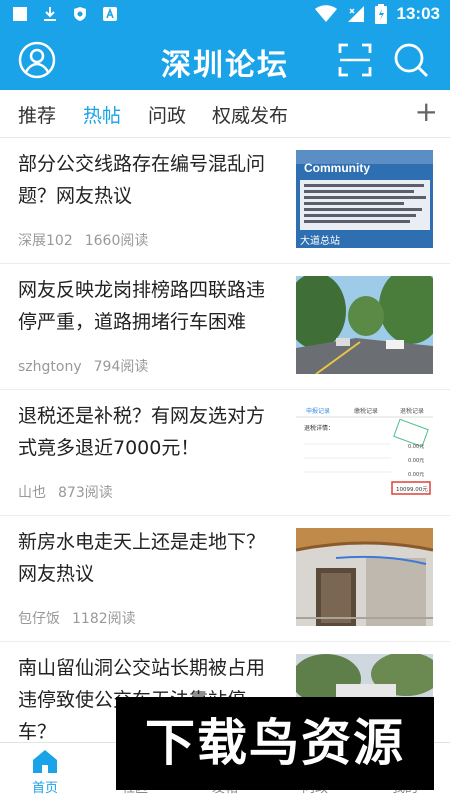 Image resolution: width=450 pixels, height=800 pixels. Describe the element at coordinates (45, 761) in the screenshot. I see `home-icon` at that location.